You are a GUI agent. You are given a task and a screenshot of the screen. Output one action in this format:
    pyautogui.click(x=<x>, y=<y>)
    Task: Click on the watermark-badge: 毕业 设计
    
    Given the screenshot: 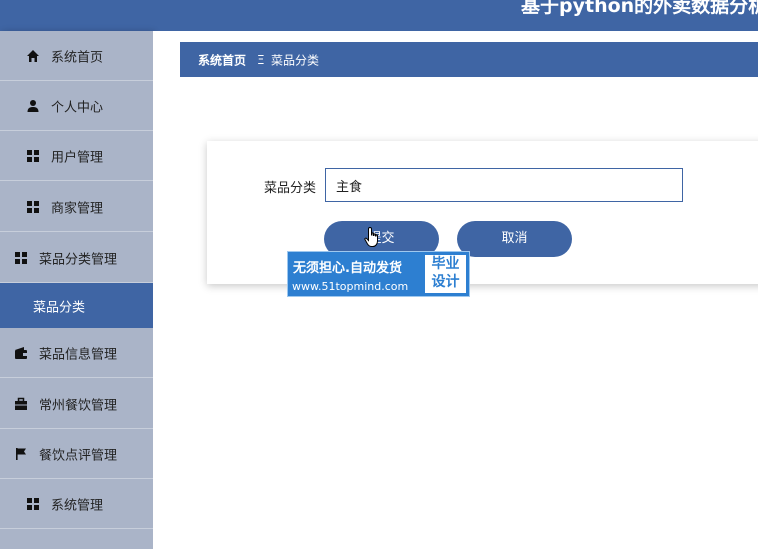 What is the action you would take?
    pyautogui.click(x=445, y=274)
    